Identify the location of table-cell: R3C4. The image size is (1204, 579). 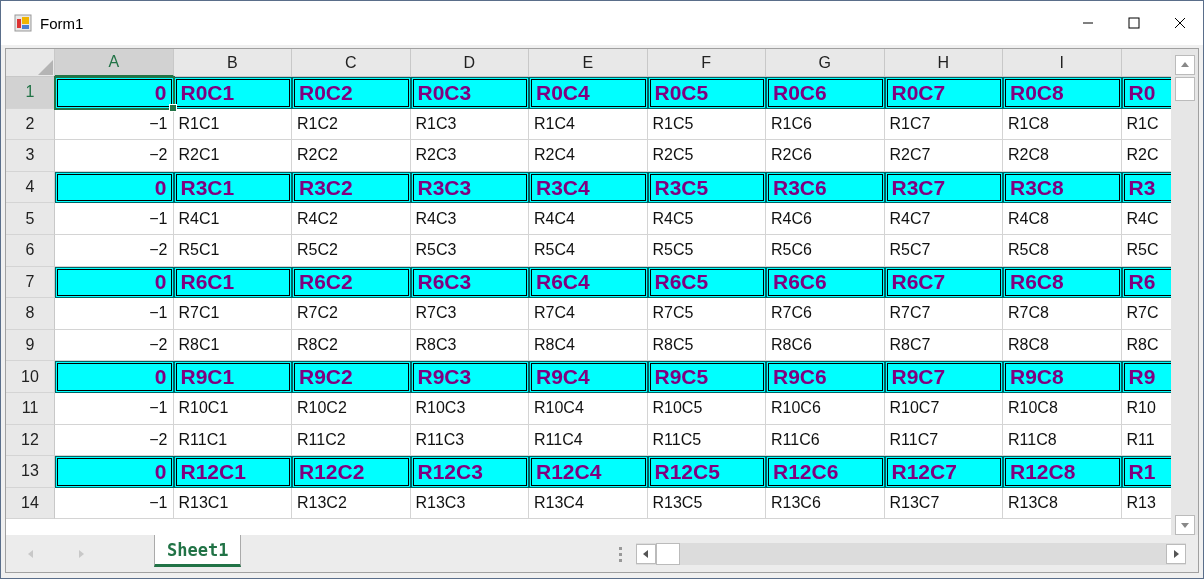
(588, 187).